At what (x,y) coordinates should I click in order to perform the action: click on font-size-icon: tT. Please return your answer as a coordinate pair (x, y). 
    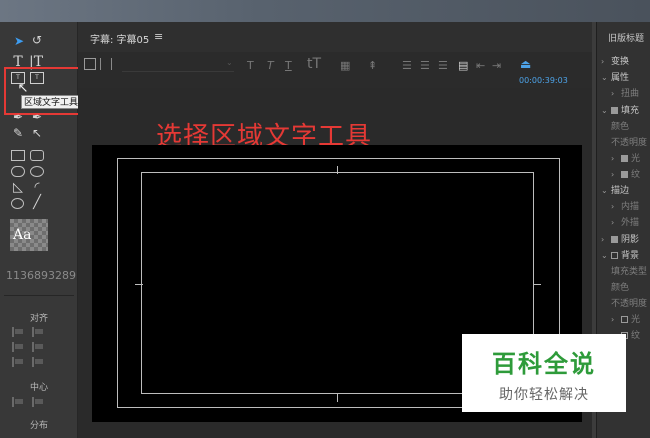
    Looking at the image, I should click on (314, 64).